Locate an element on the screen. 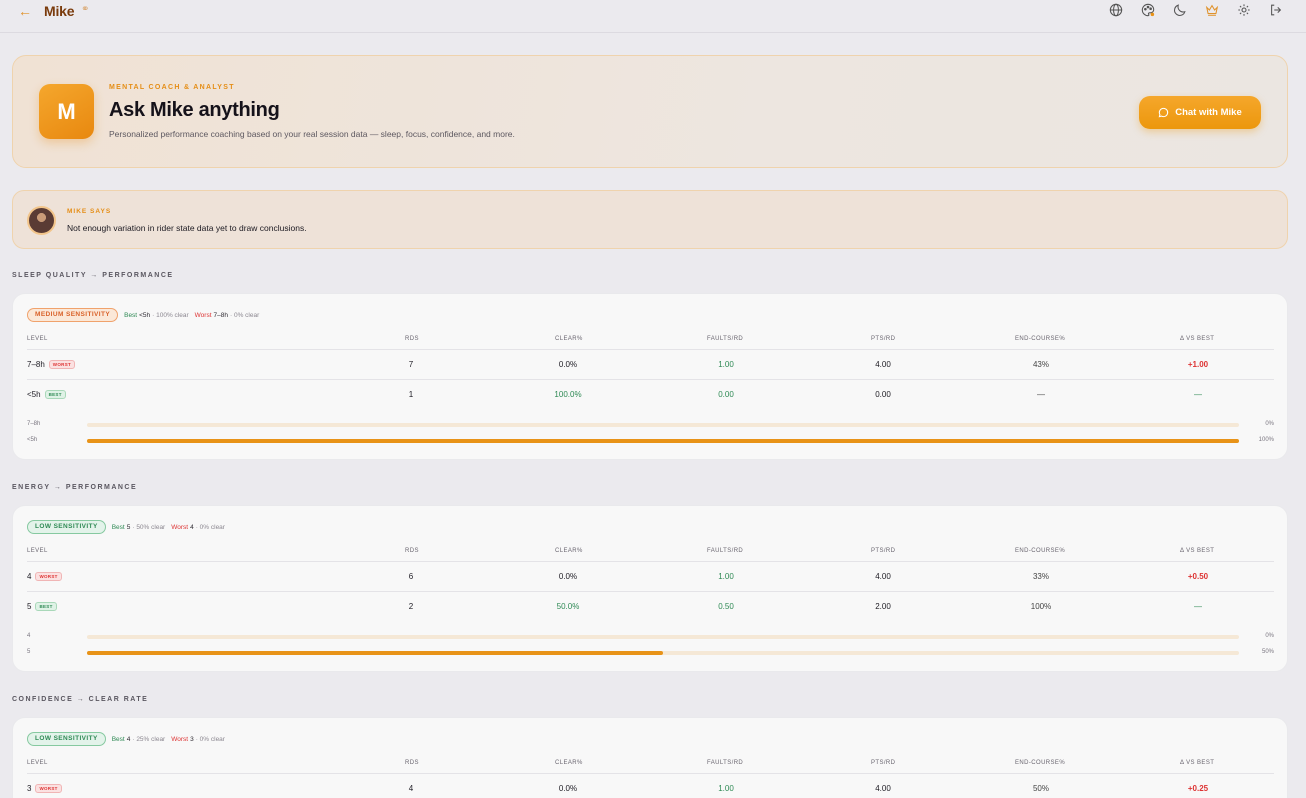 The height and width of the screenshot is (798, 1306). sensitivity-badge: LOW SENSITIVITY is located at coordinates (66, 739).